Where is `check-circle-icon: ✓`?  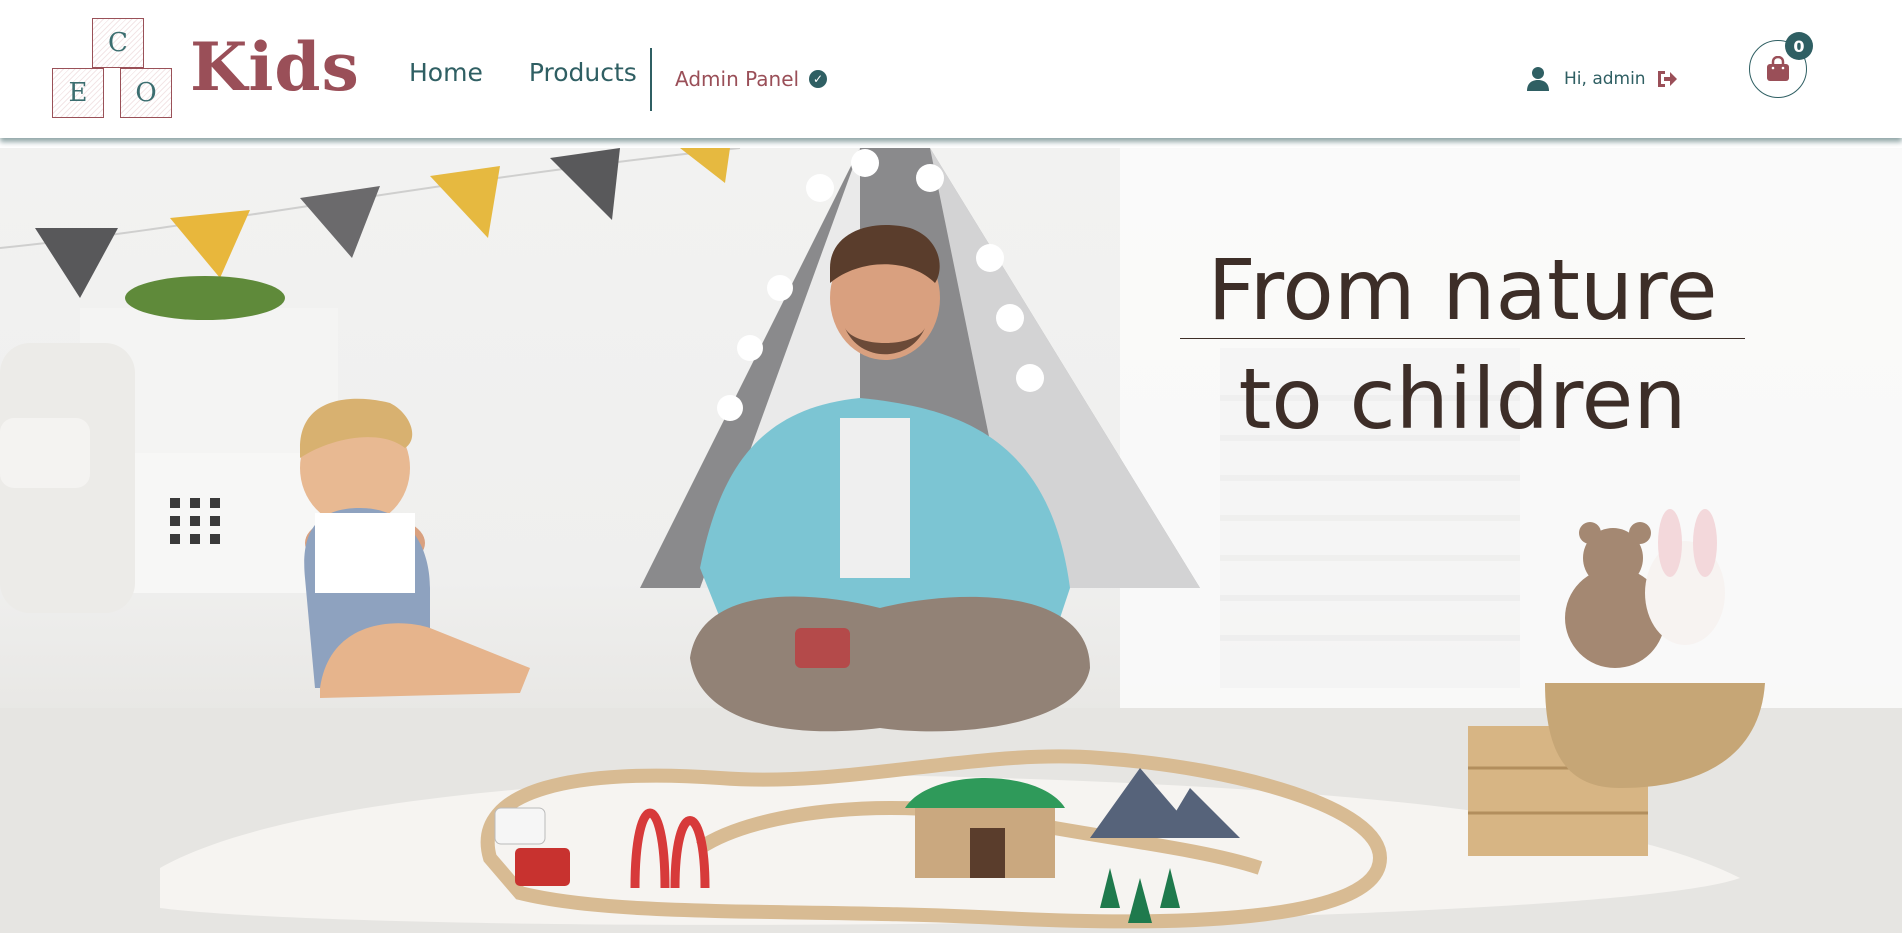 check-circle-icon: ✓ is located at coordinates (818, 79).